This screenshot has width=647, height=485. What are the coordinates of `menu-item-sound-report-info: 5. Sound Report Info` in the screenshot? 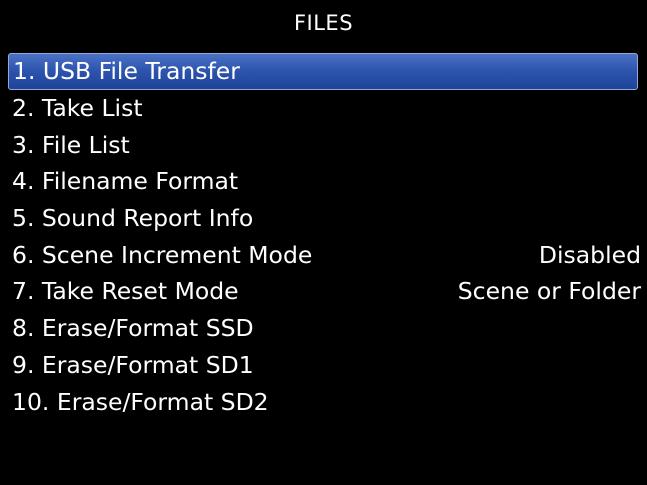 It's located at (323, 218).